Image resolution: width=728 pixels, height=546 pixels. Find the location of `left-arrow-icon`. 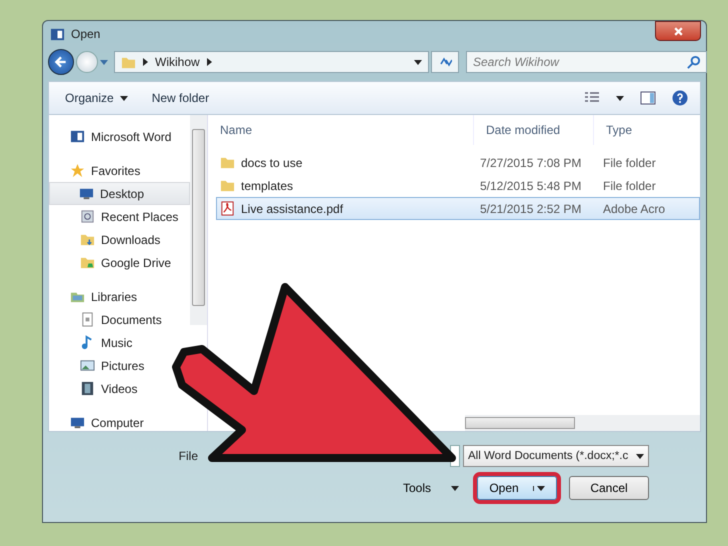

left-arrow-icon is located at coordinates (61, 62).